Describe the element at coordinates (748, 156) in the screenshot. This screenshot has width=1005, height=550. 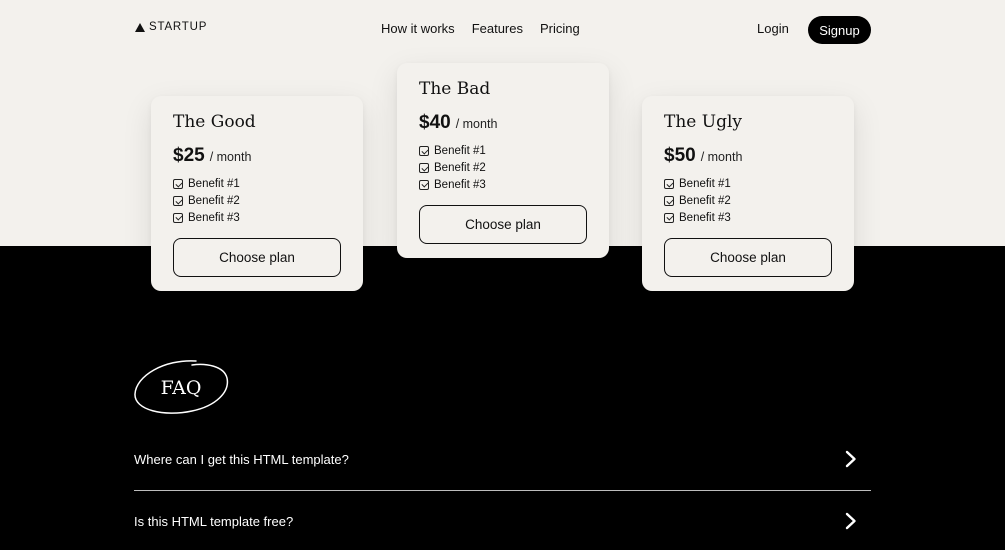
I see `price-row: $50 / month` at that location.